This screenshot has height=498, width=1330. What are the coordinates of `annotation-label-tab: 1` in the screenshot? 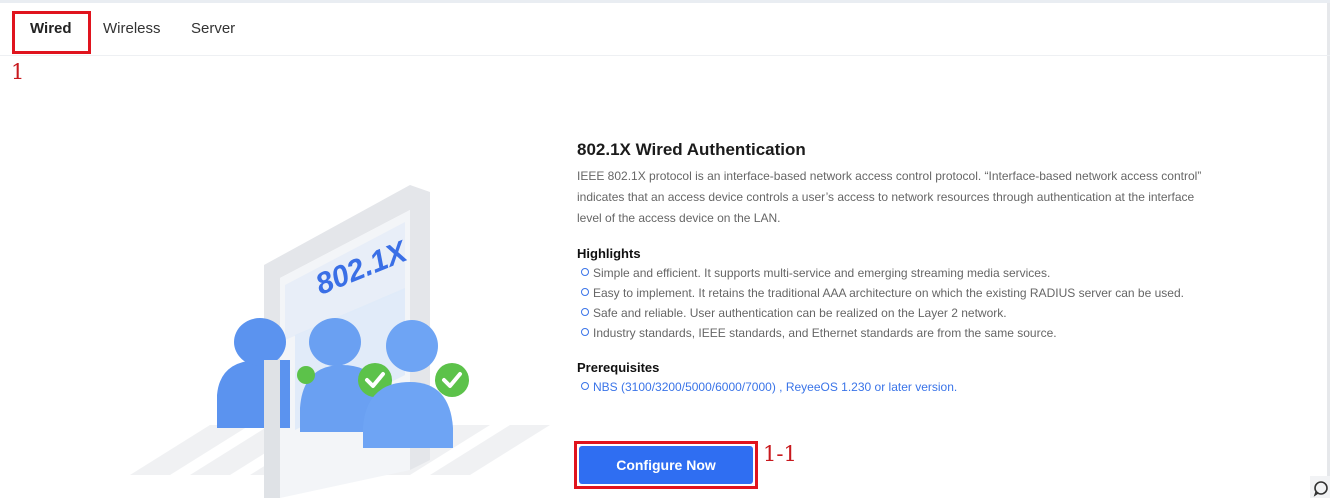 It's located at (18, 72).